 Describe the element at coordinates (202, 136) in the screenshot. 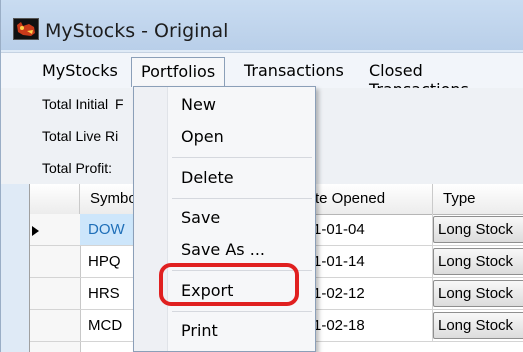

I see `menu-item-open: Open` at that location.